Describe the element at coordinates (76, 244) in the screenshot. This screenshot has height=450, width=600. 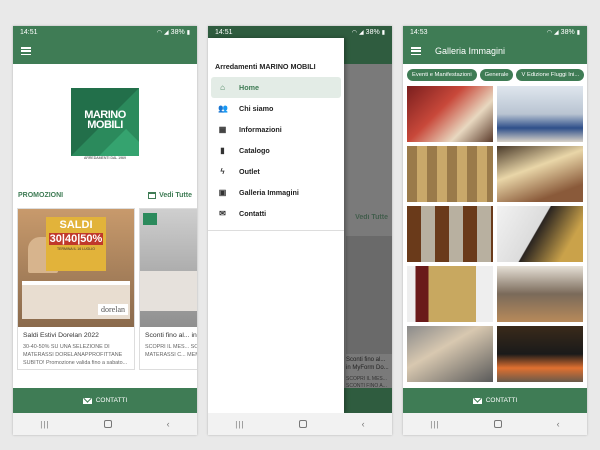
I see `sale-banner: SALDI 30|40|50% TERMINA IL 16 LUGLIO` at that location.